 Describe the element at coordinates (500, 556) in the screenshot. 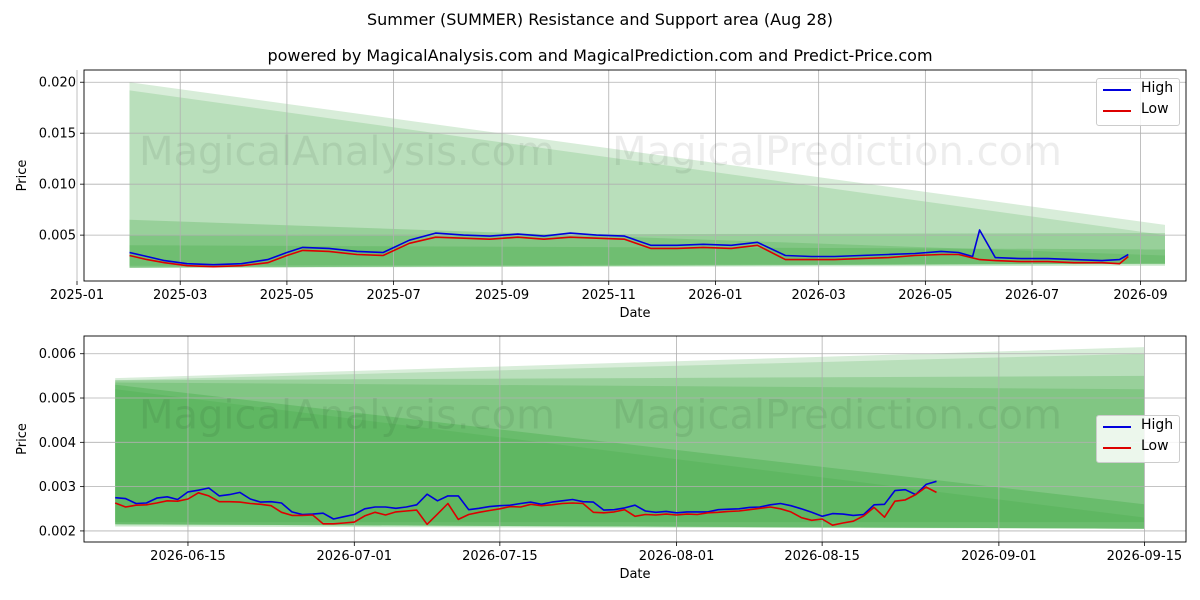

I see `x-tick-label: 2026-07-15` at that location.